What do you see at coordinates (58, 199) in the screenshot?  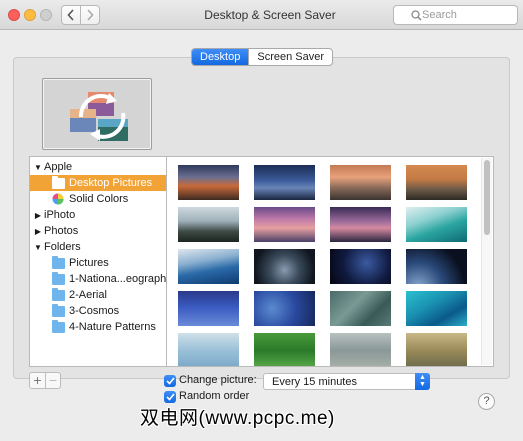 I see `color-wheel-icon` at bounding box center [58, 199].